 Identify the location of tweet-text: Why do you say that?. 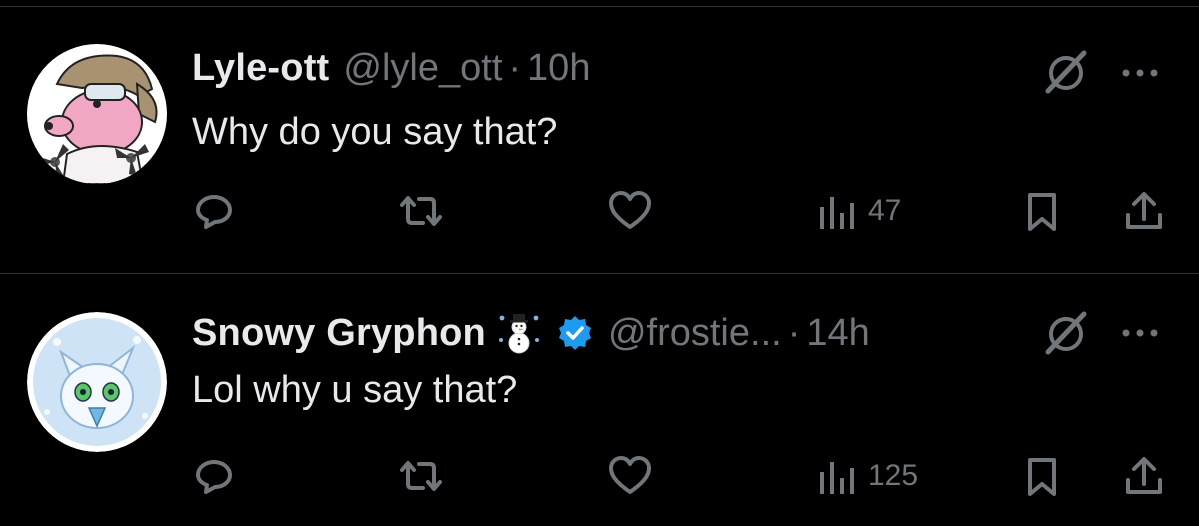
(375, 132).